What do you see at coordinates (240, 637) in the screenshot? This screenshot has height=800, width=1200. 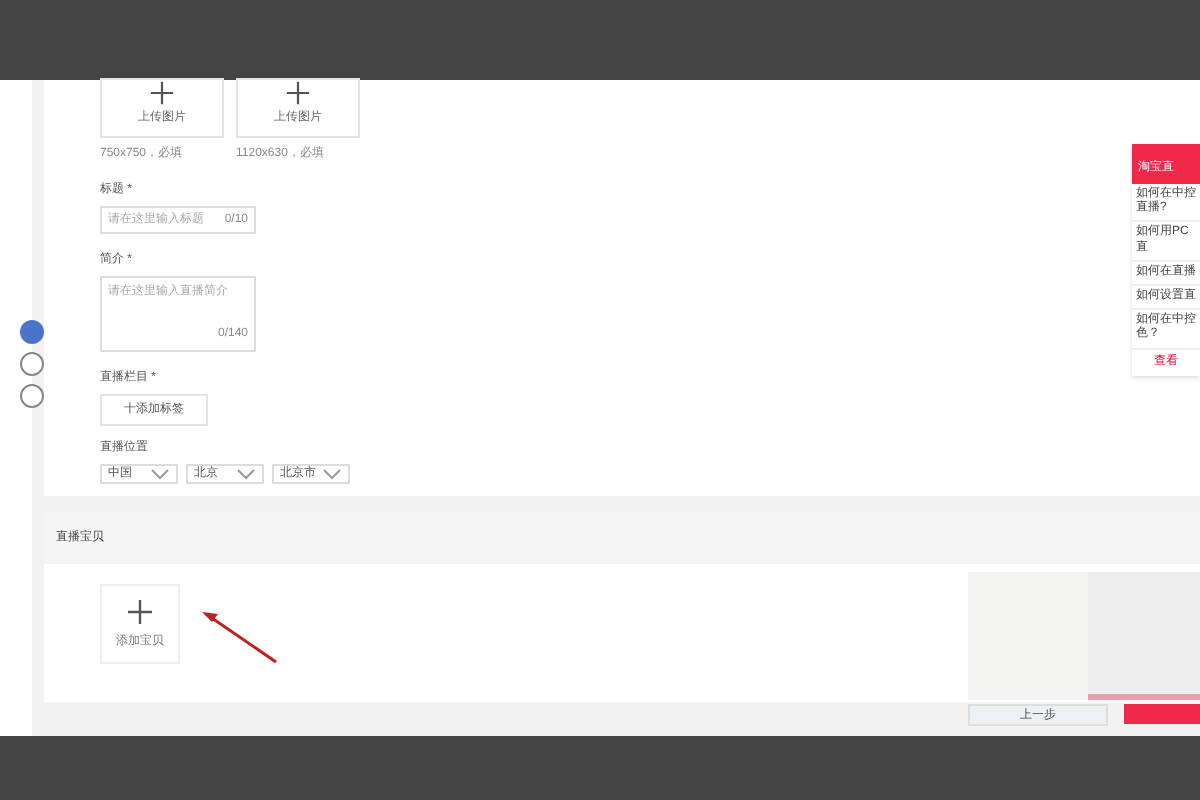 I see `arrow-annotation` at bounding box center [240, 637].